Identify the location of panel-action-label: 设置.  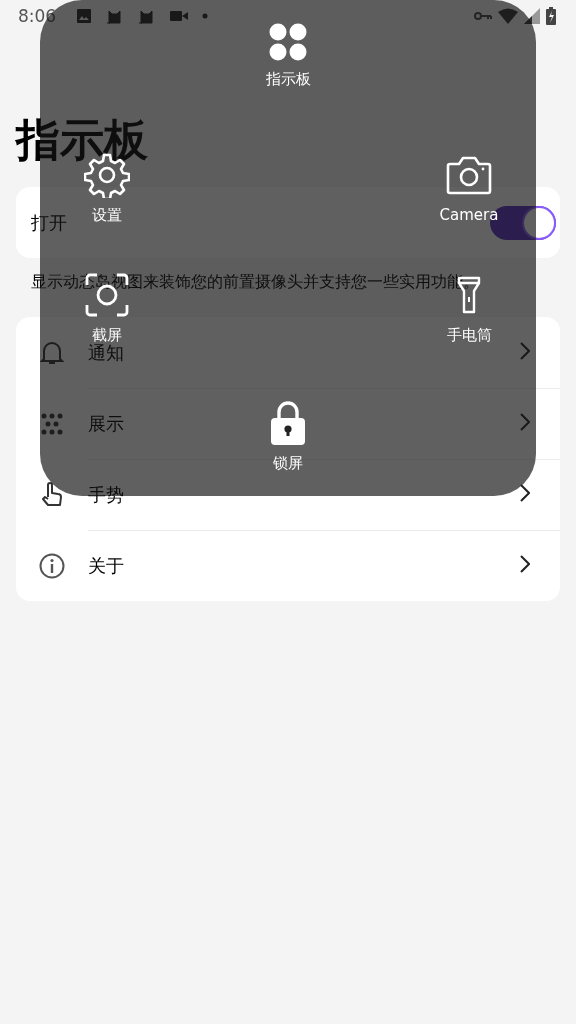
(107, 215).